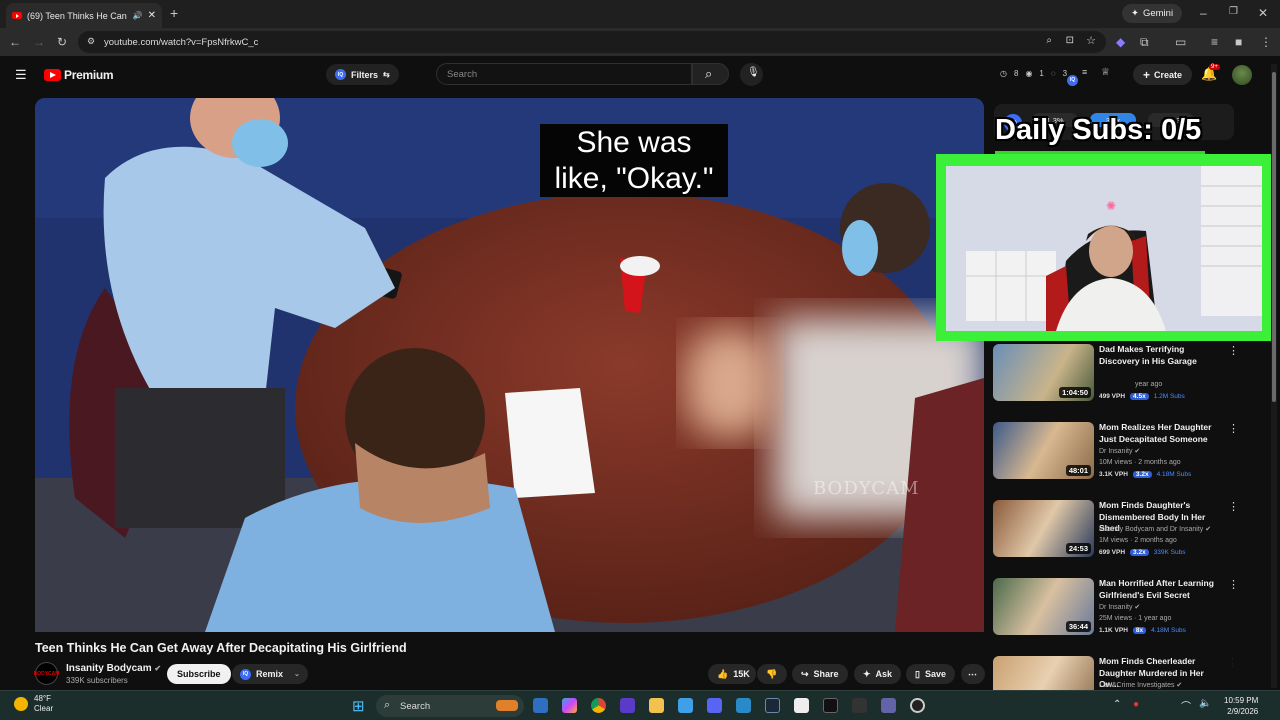  What do you see at coordinates (1105, 72) in the screenshot?
I see `trophy-icon: ♕` at bounding box center [1105, 72].